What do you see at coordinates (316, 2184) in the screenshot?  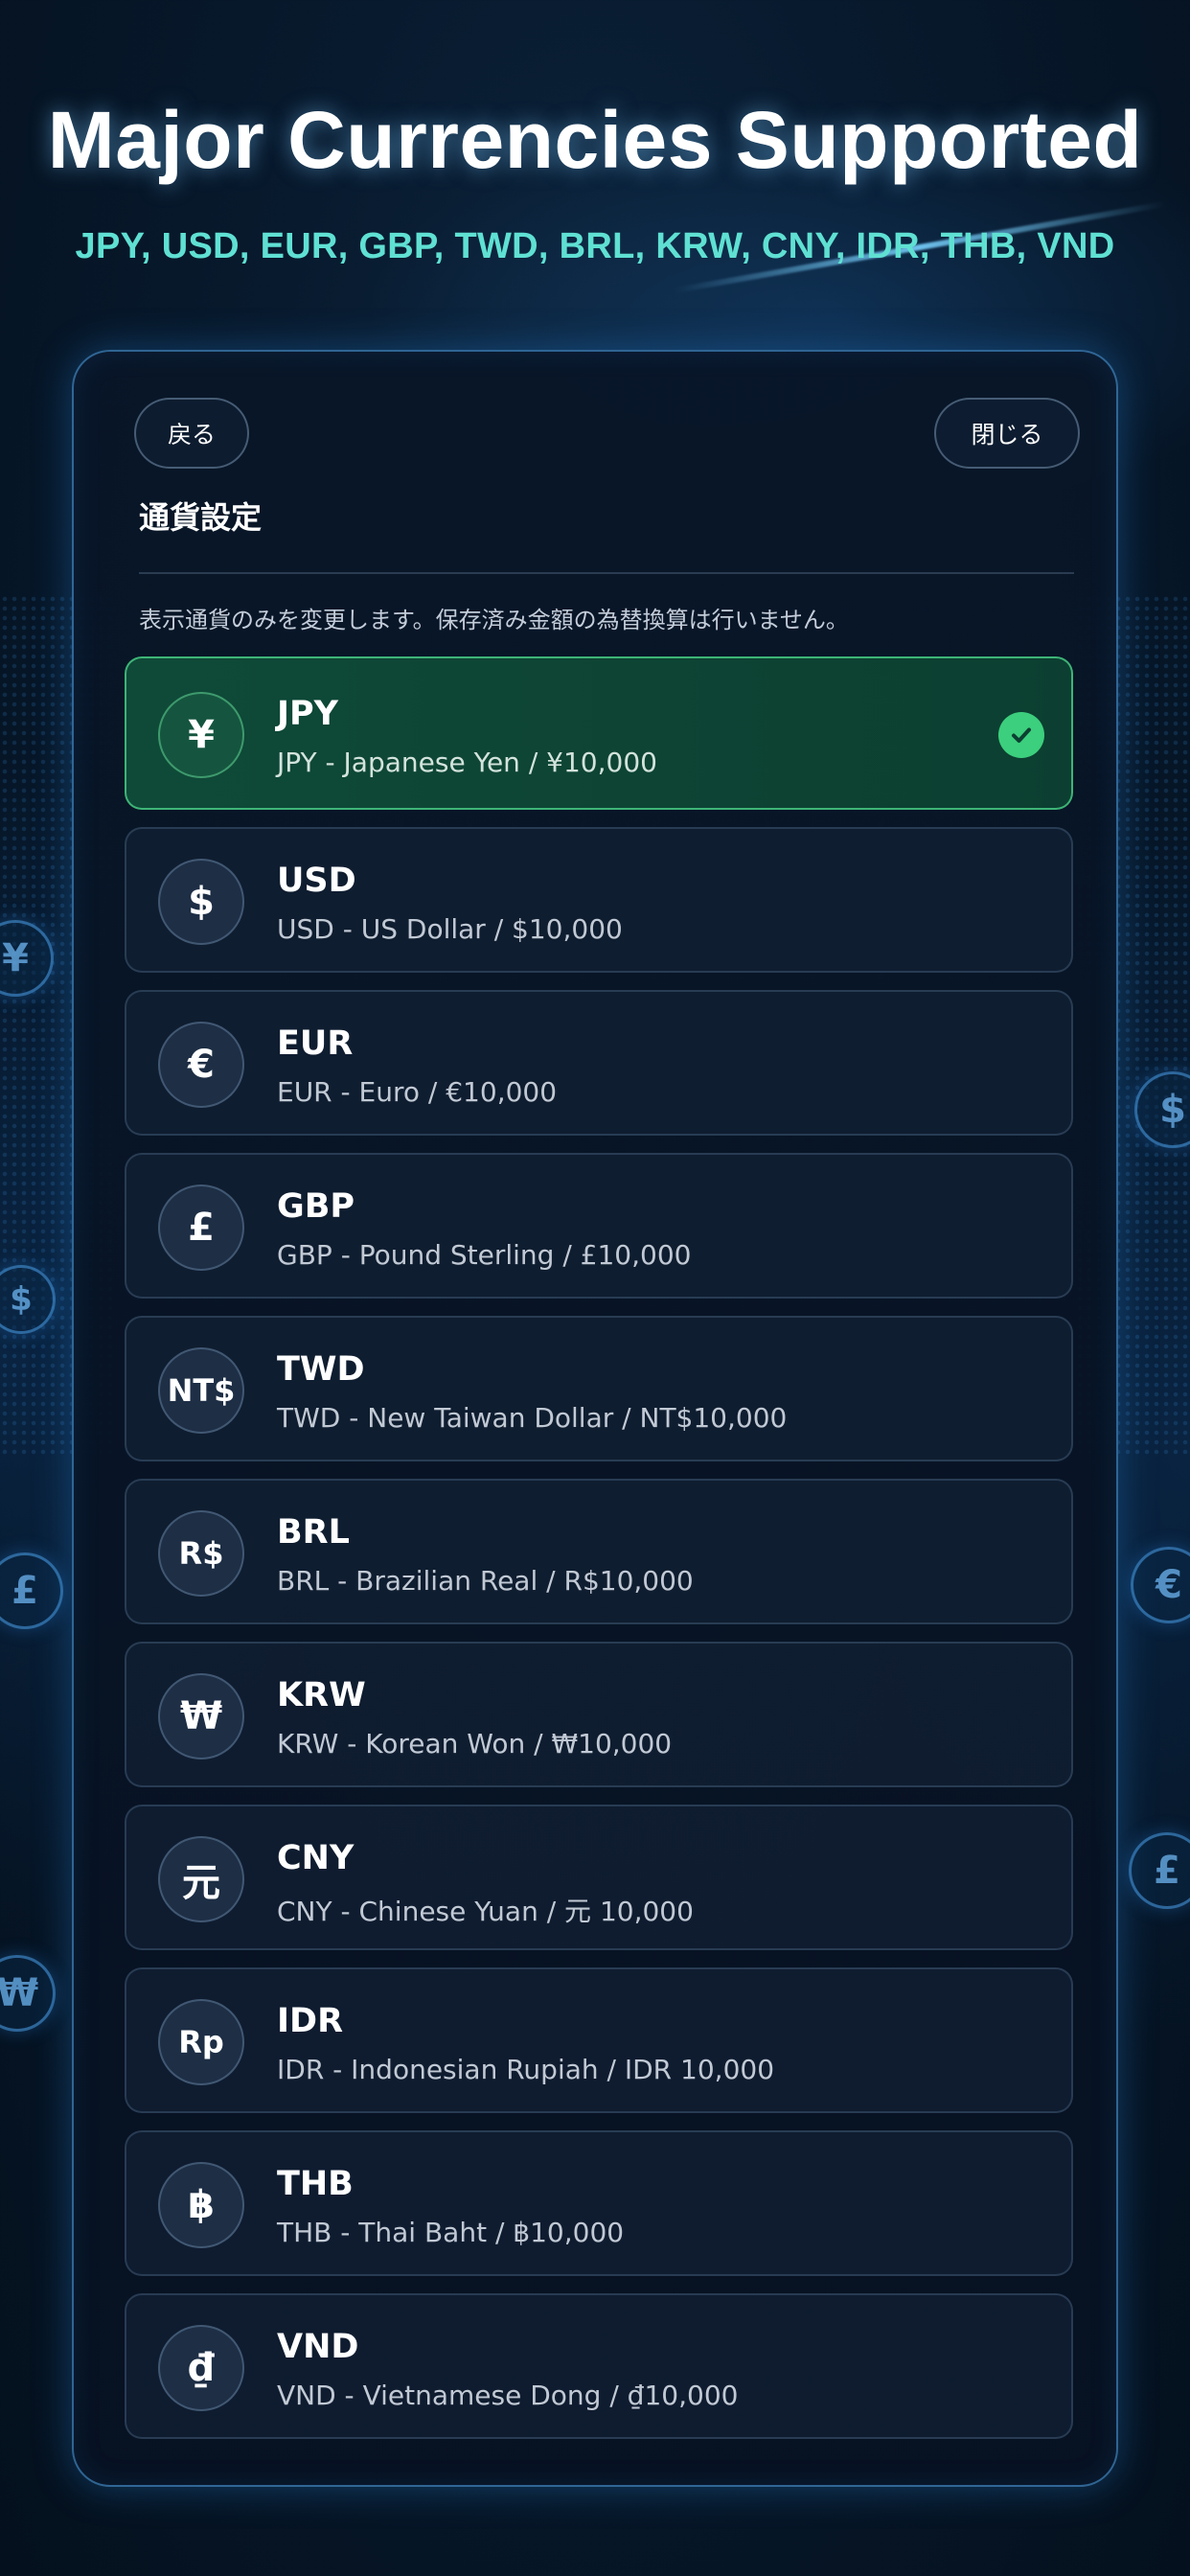 I see `currency-code: THB` at bounding box center [316, 2184].